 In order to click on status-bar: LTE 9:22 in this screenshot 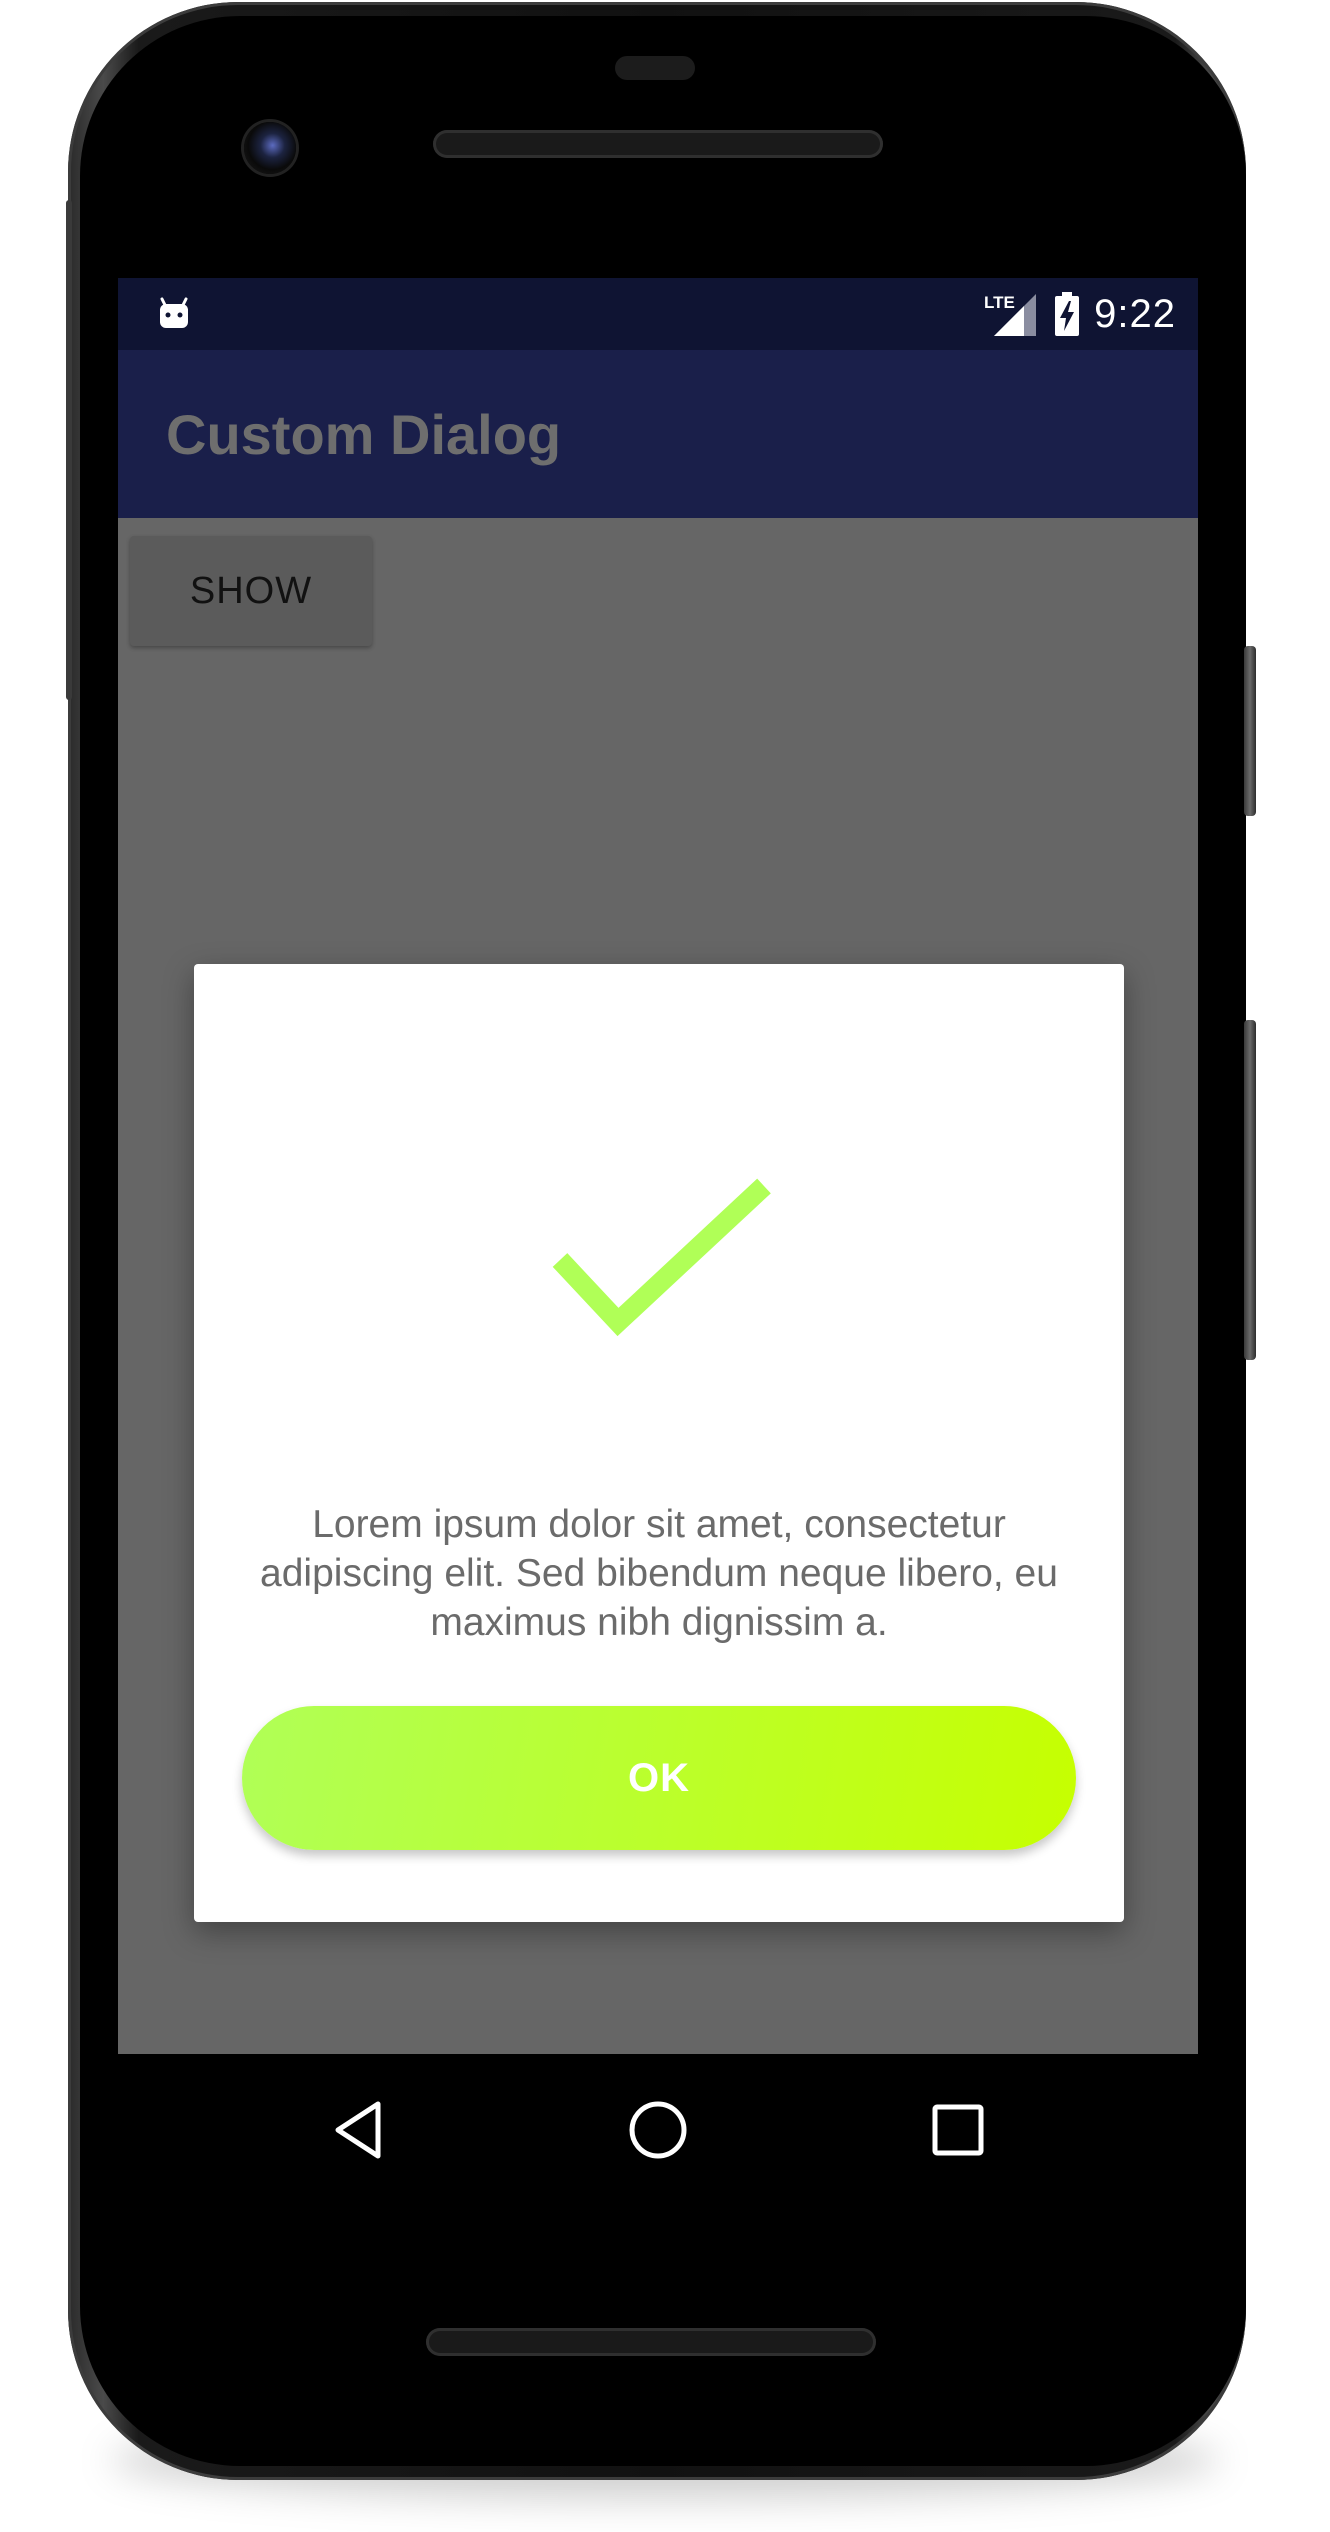, I will do `click(658, 314)`.